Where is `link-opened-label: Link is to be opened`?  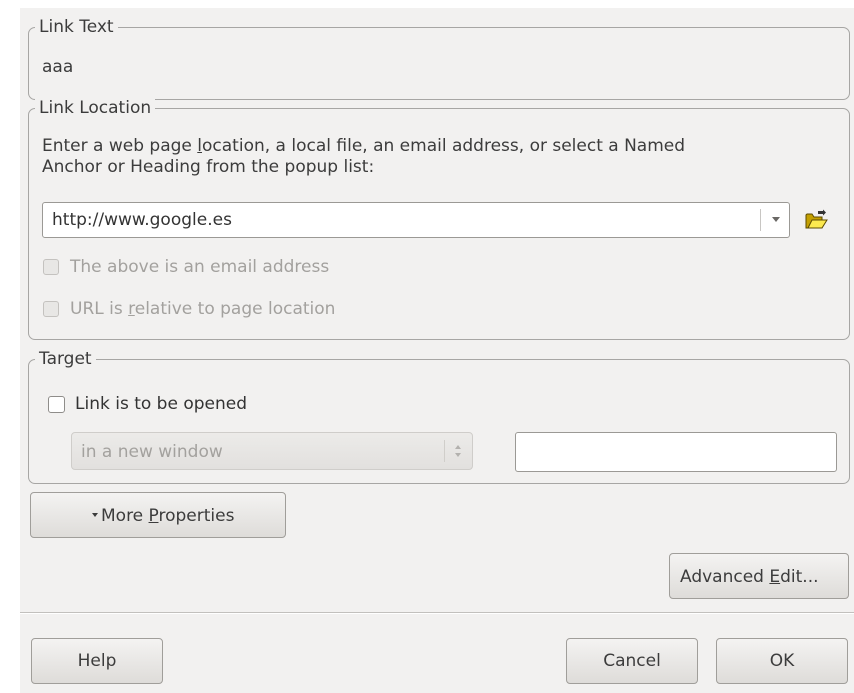
link-opened-label: Link is to be opened is located at coordinates (161, 404).